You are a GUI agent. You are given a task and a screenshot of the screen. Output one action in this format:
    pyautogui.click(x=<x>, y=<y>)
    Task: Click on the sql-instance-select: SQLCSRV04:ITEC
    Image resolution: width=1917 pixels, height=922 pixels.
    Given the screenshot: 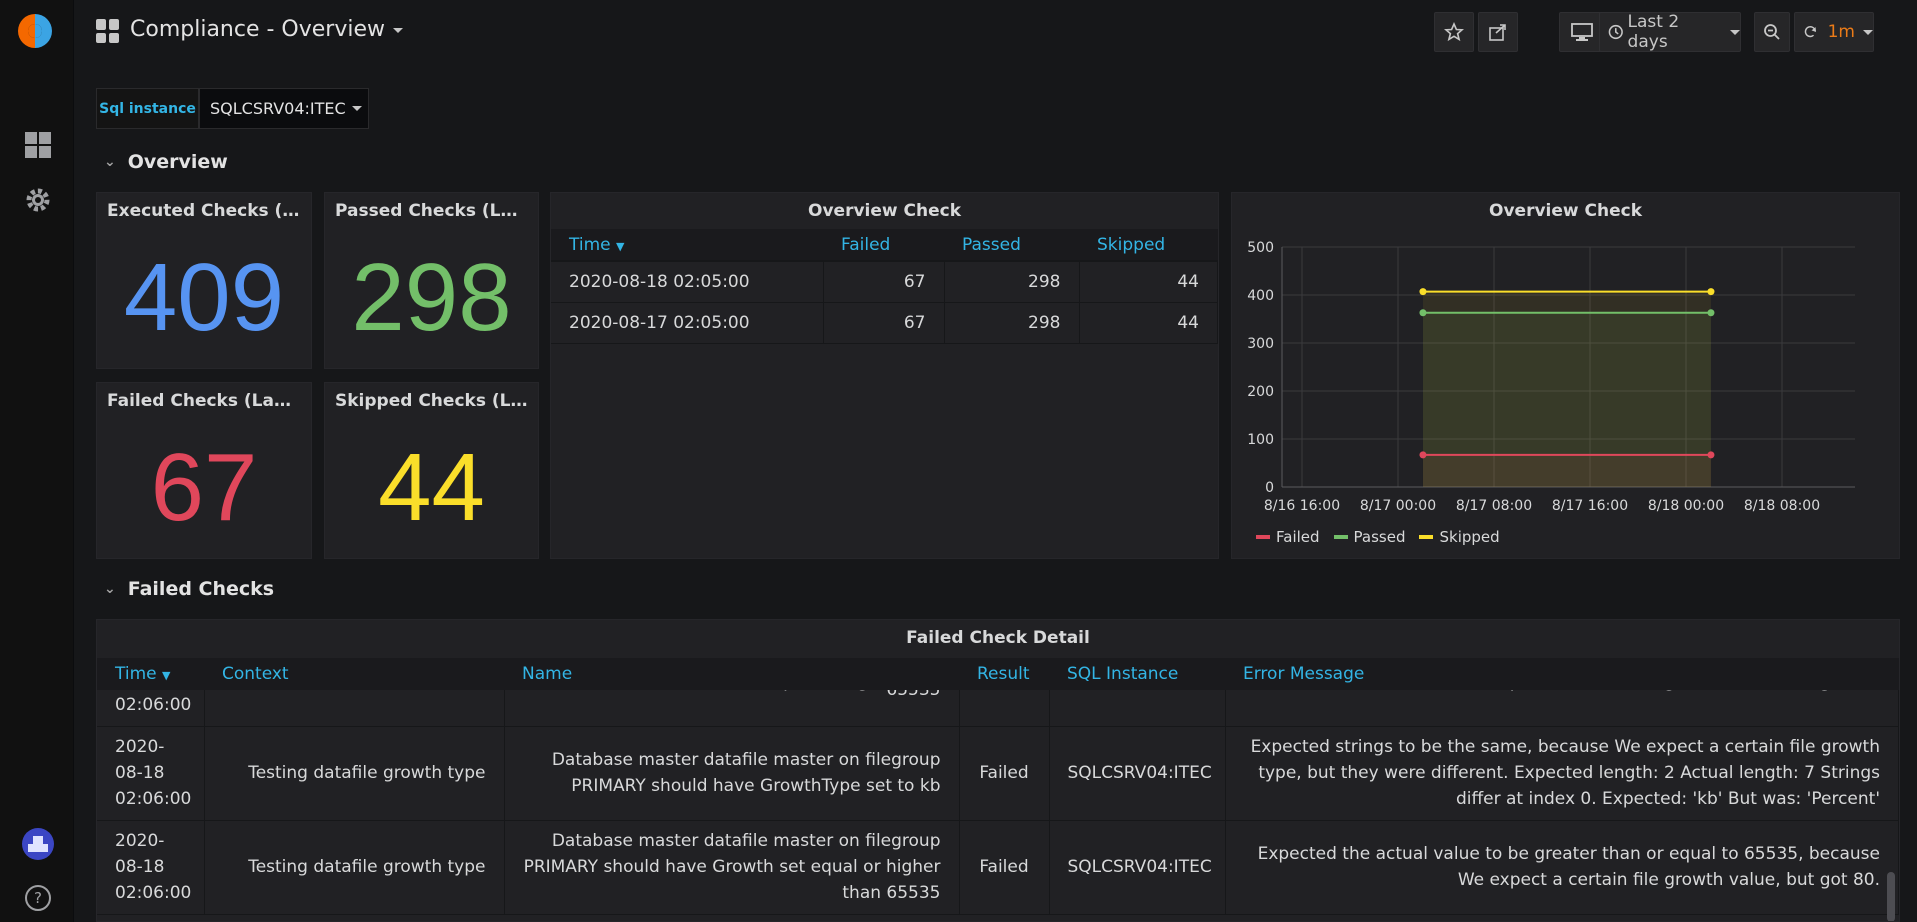 What is the action you would take?
    pyautogui.click(x=284, y=108)
    